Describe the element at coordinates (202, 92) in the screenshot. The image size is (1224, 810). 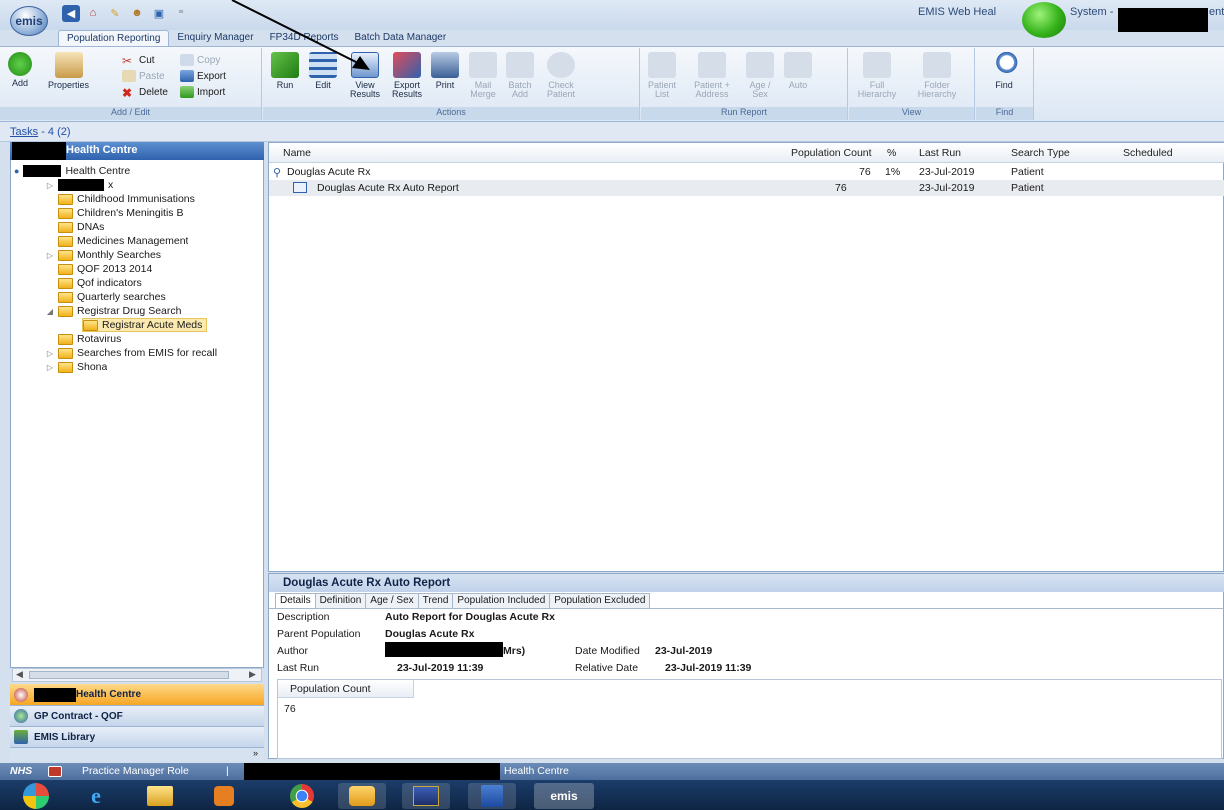
I see `import-button: Import` at that location.